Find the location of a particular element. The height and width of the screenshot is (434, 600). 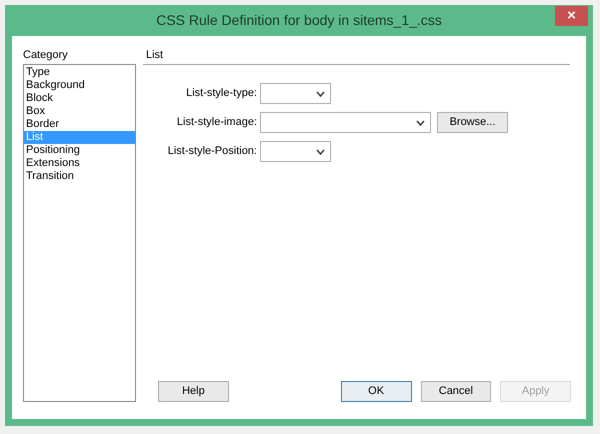

category-item: Box is located at coordinates (79, 111).